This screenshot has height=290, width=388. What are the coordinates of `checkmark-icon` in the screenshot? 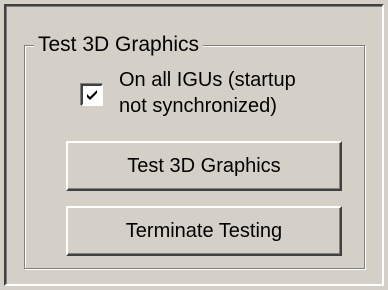 It's located at (92, 95).